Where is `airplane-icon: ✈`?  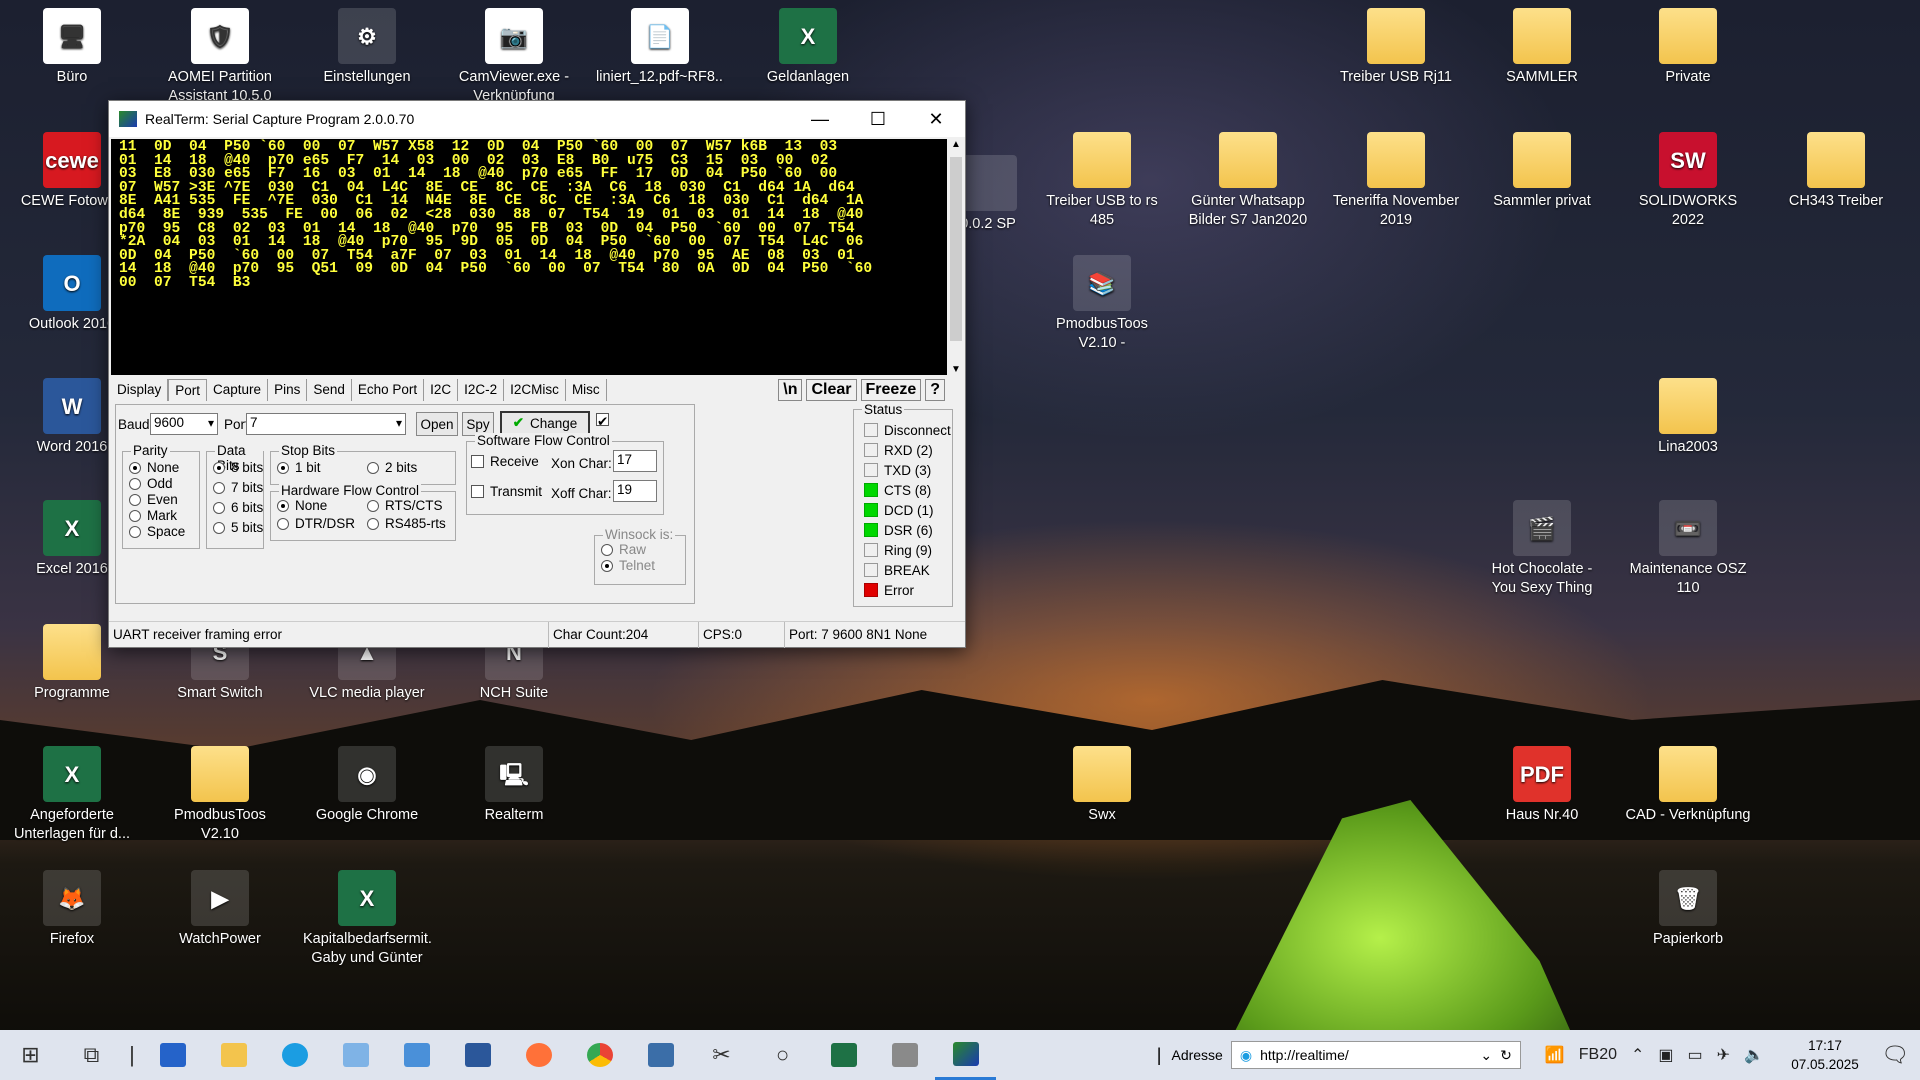 airplane-icon: ✈ is located at coordinates (1723, 1055).